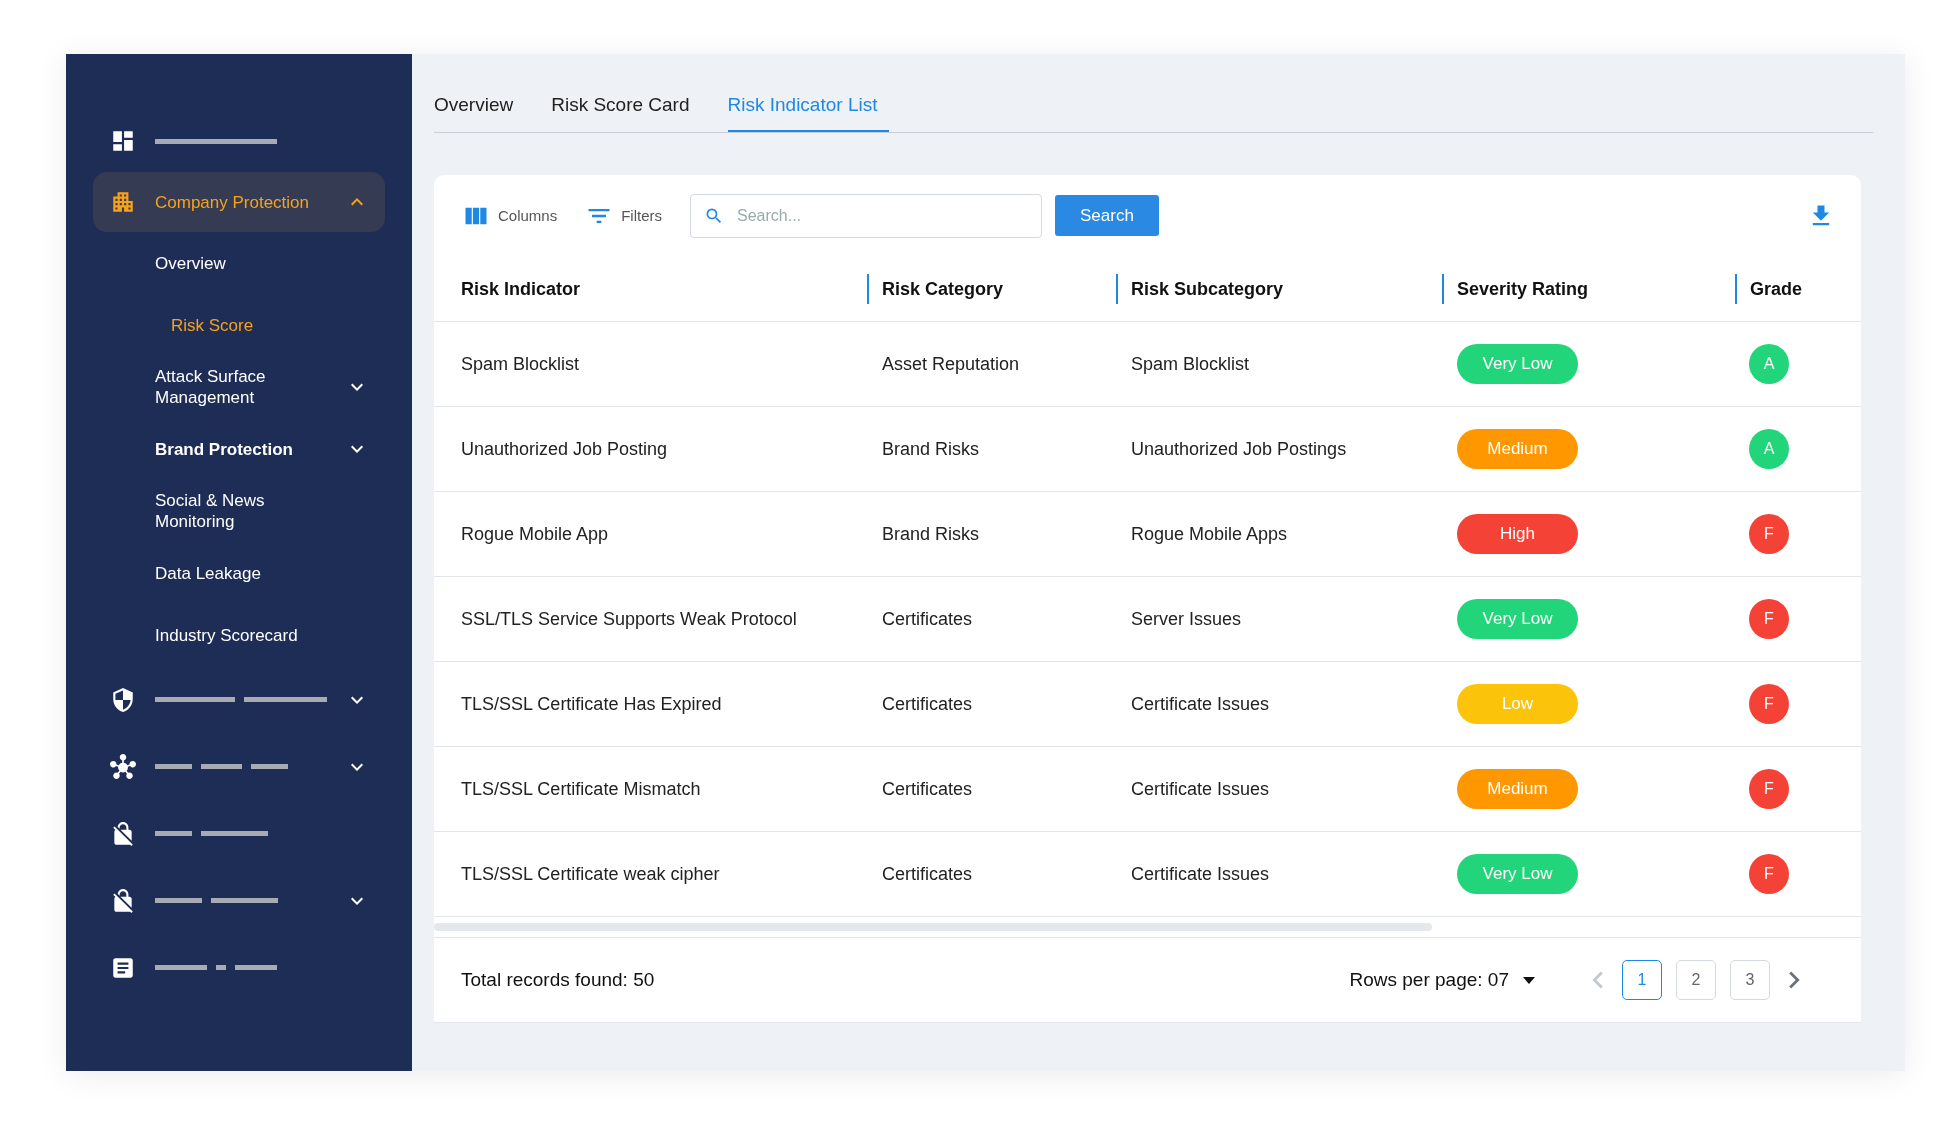 The width and height of the screenshot is (1959, 1137). I want to click on page-button: 2, so click(1696, 980).